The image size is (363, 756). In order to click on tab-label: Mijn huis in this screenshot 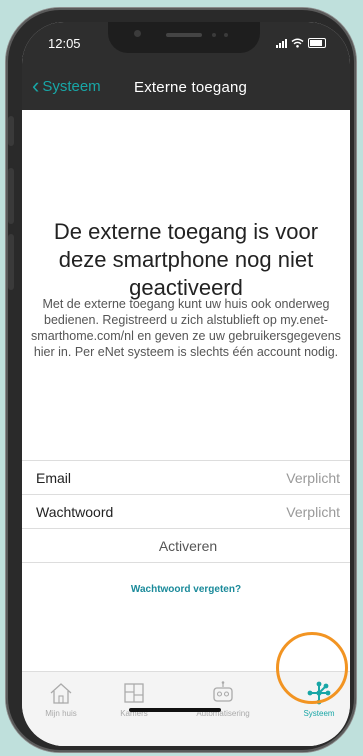, I will do `click(61, 713)`.